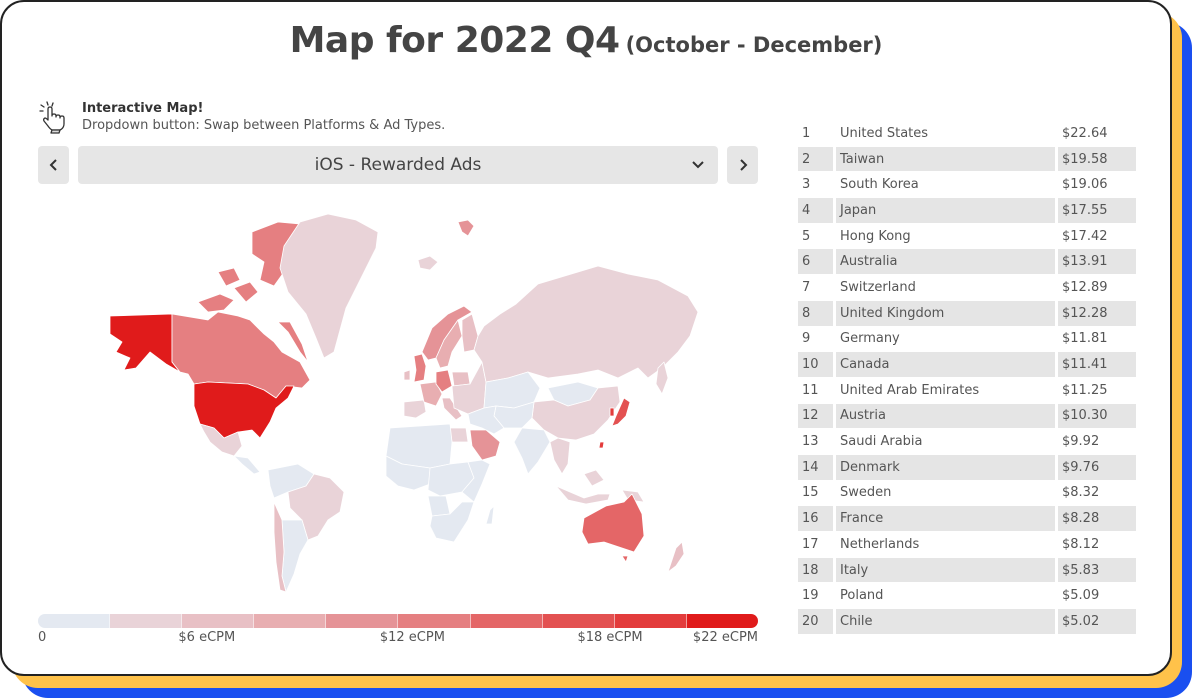 This screenshot has width=1192, height=698. Describe the element at coordinates (1097, 494) in the screenshot. I see `ecpm-cell: $8.32` at that location.